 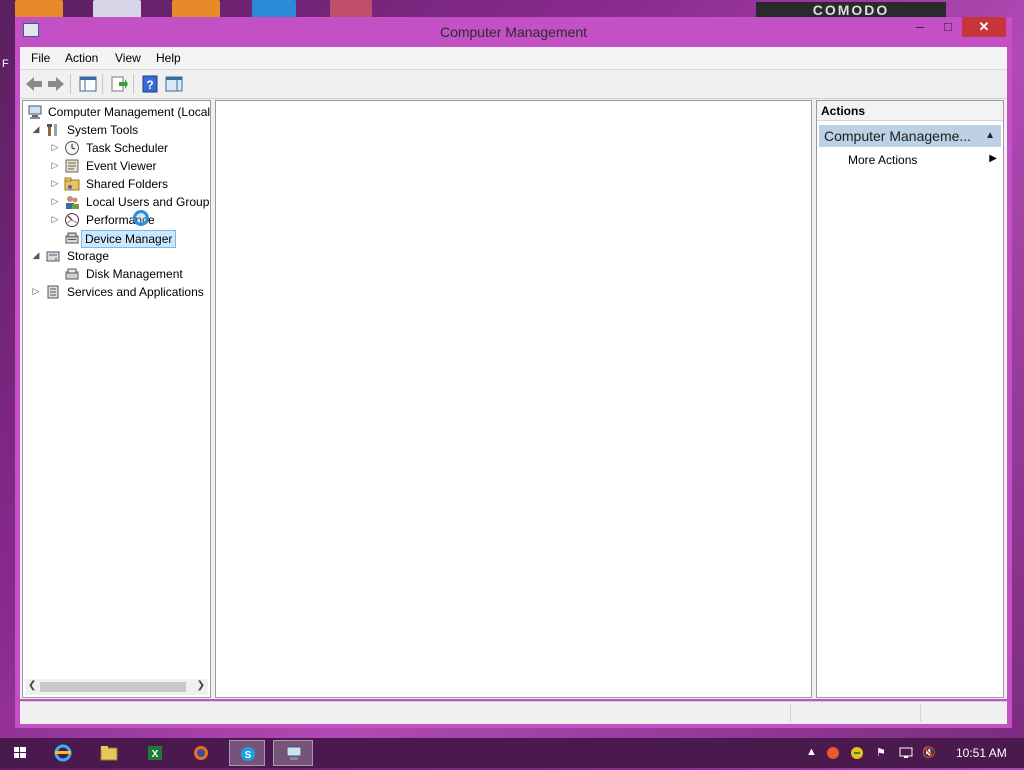 What do you see at coordinates (53, 130) in the screenshot?
I see `tools-icon` at bounding box center [53, 130].